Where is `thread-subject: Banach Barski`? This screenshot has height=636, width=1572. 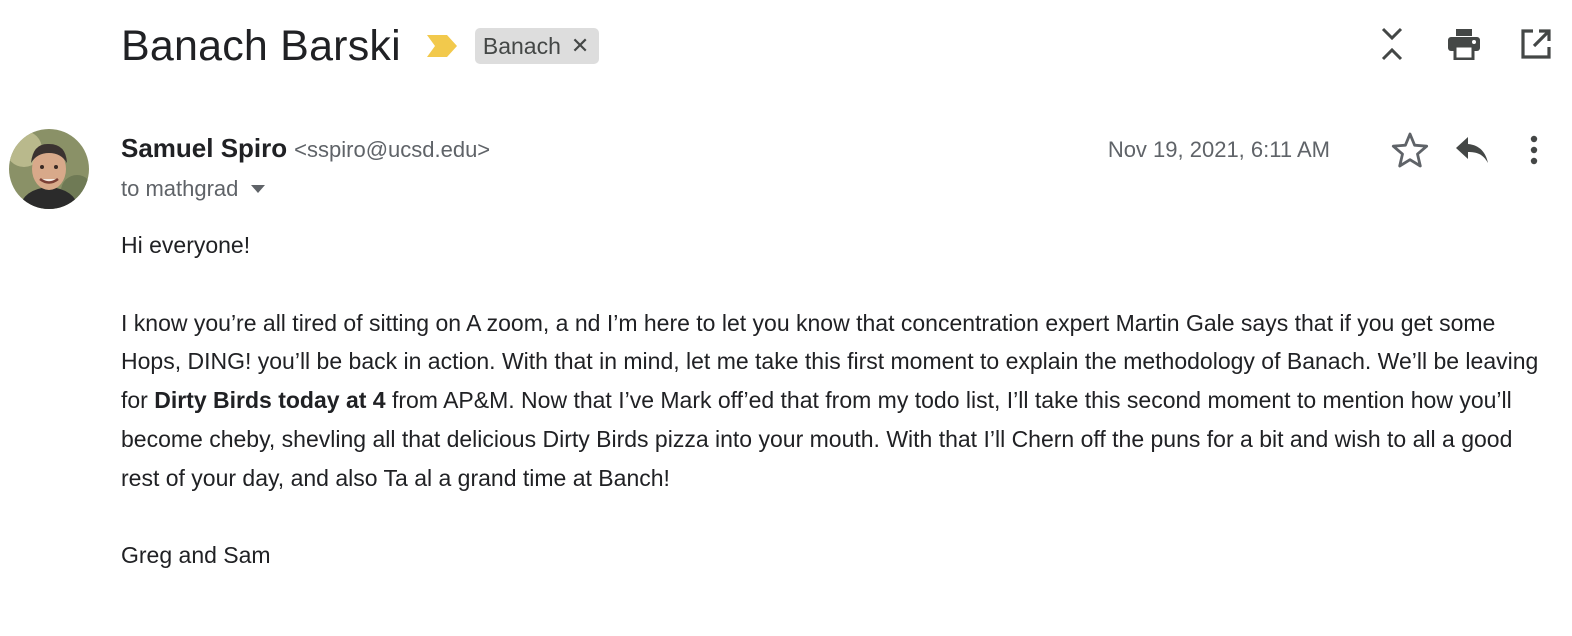
thread-subject: Banach Barski is located at coordinates (261, 46).